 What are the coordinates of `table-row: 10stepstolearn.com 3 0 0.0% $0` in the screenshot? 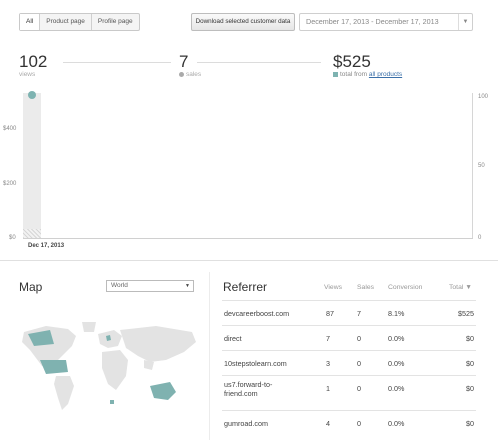 It's located at (349, 362).